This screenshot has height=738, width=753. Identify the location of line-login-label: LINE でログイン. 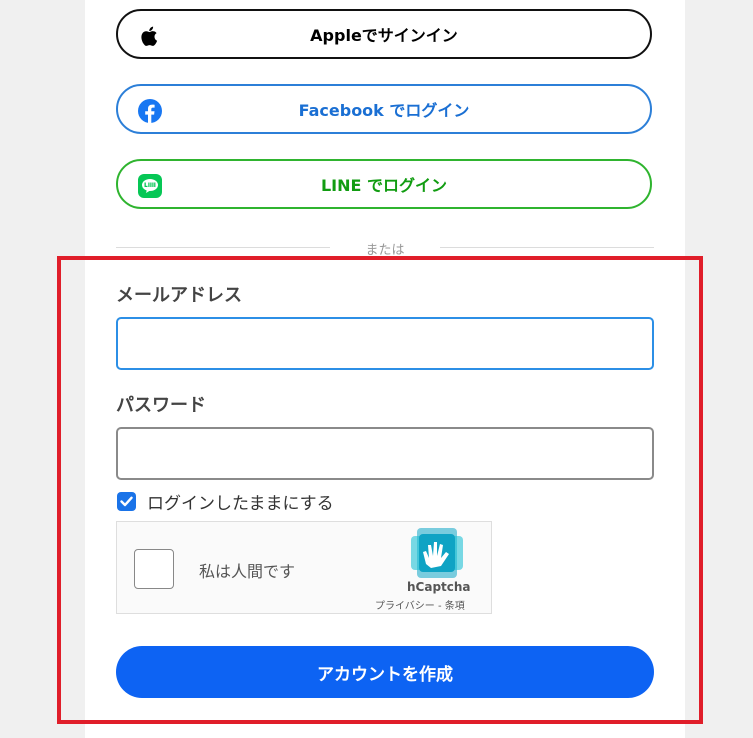
(384, 185).